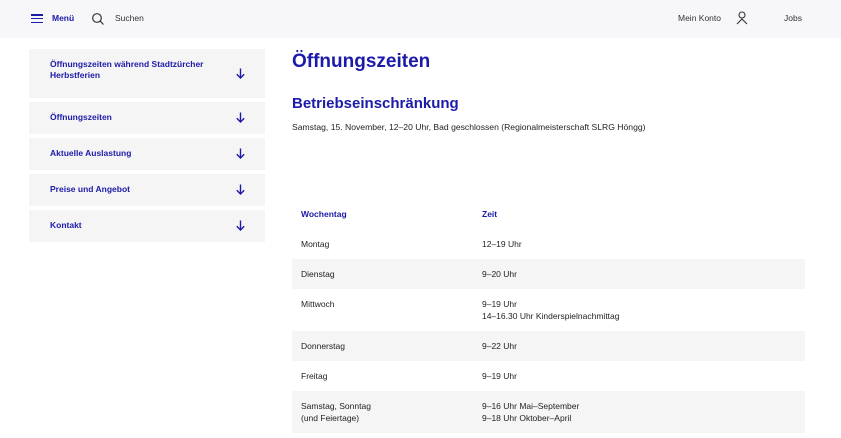 This screenshot has width=841, height=438. What do you see at coordinates (548, 244) in the screenshot?
I see `table-row: Montag 12–19 Uhr` at bounding box center [548, 244].